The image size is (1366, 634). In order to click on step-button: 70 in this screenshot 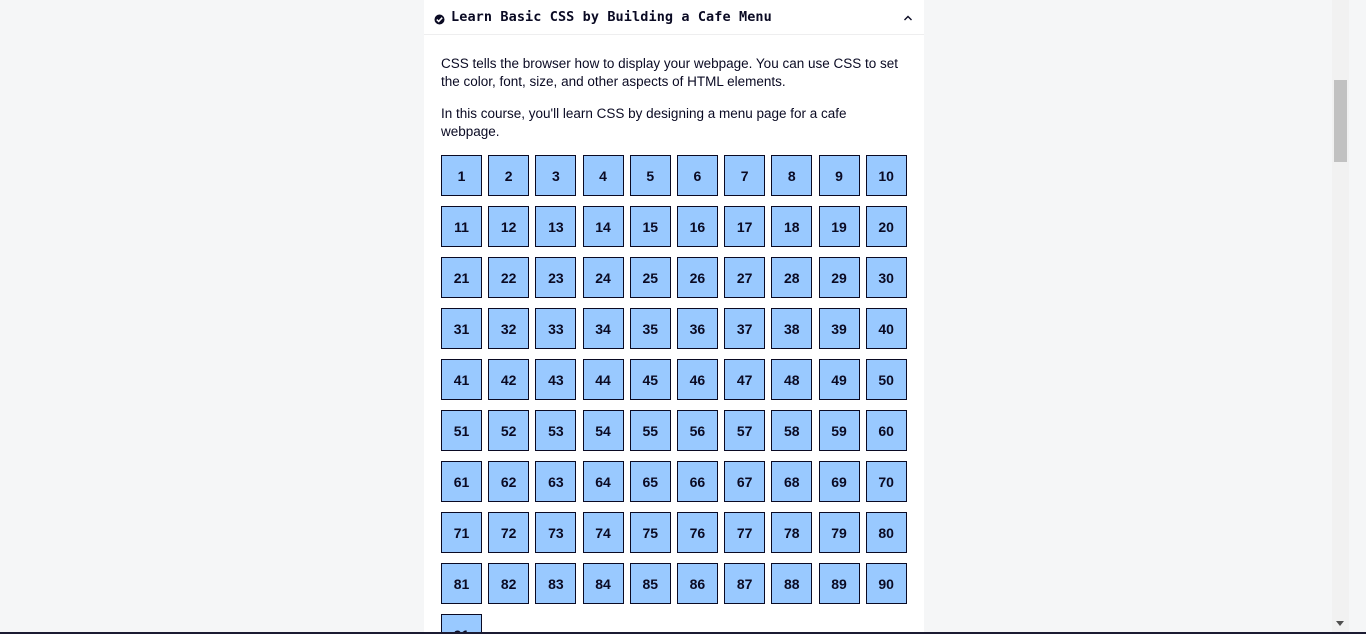, I will do `click(886, 481)`.